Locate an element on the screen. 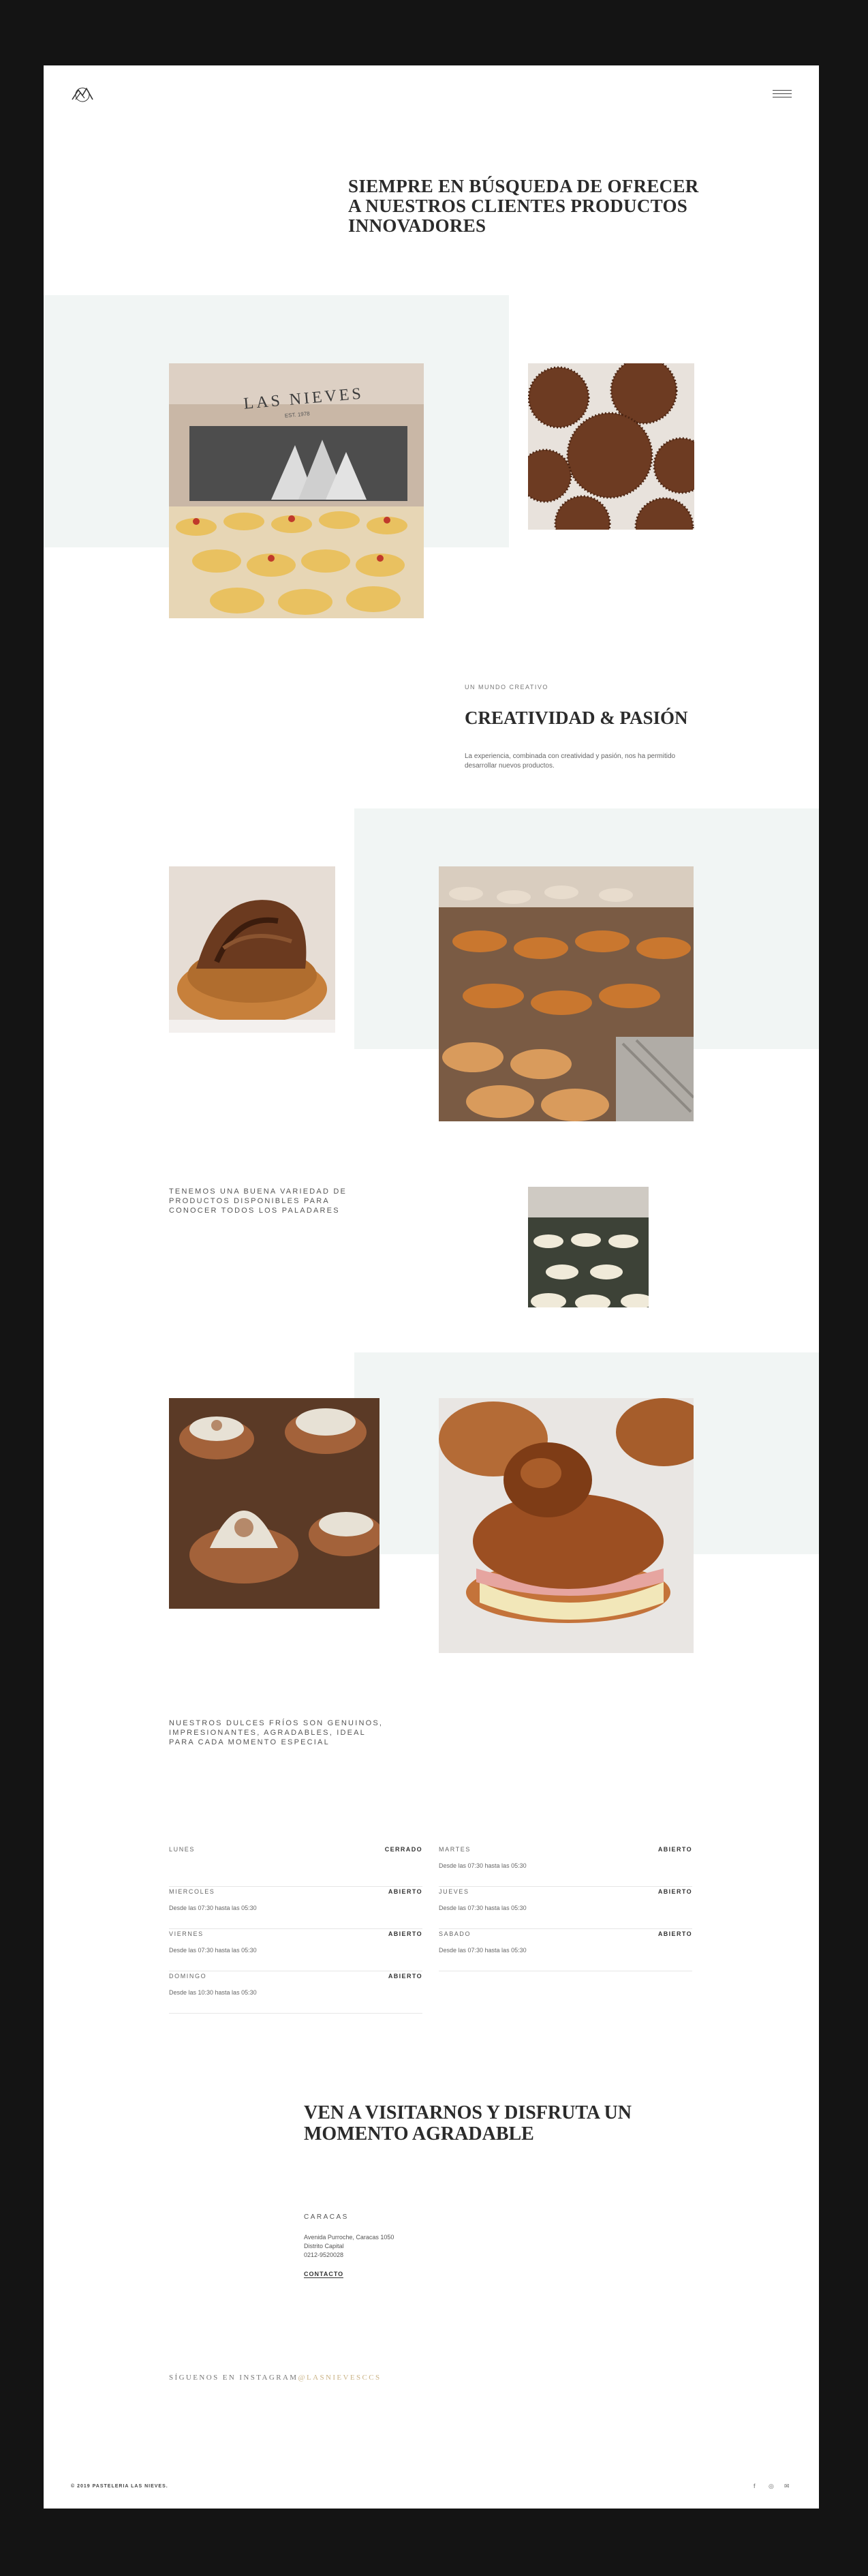 This screenshot has height=2576, width=868. hours-status: CERRADO is located at coordinates (403, 1850).